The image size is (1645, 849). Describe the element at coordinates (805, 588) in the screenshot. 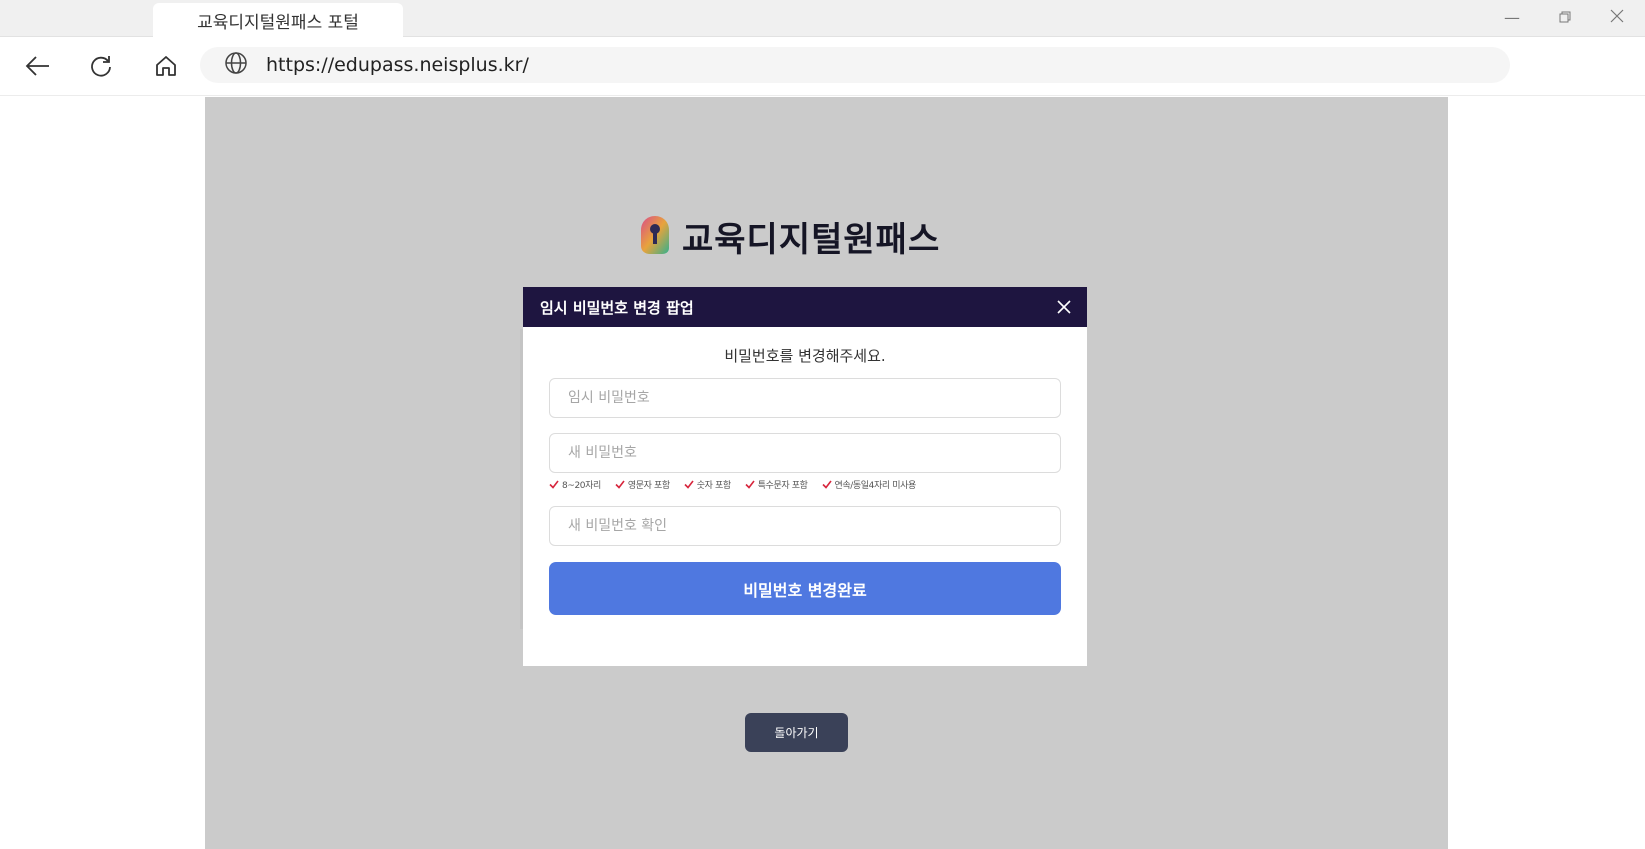

I see `submit-password-change-button: 비밀번호 변경완료` at that location.